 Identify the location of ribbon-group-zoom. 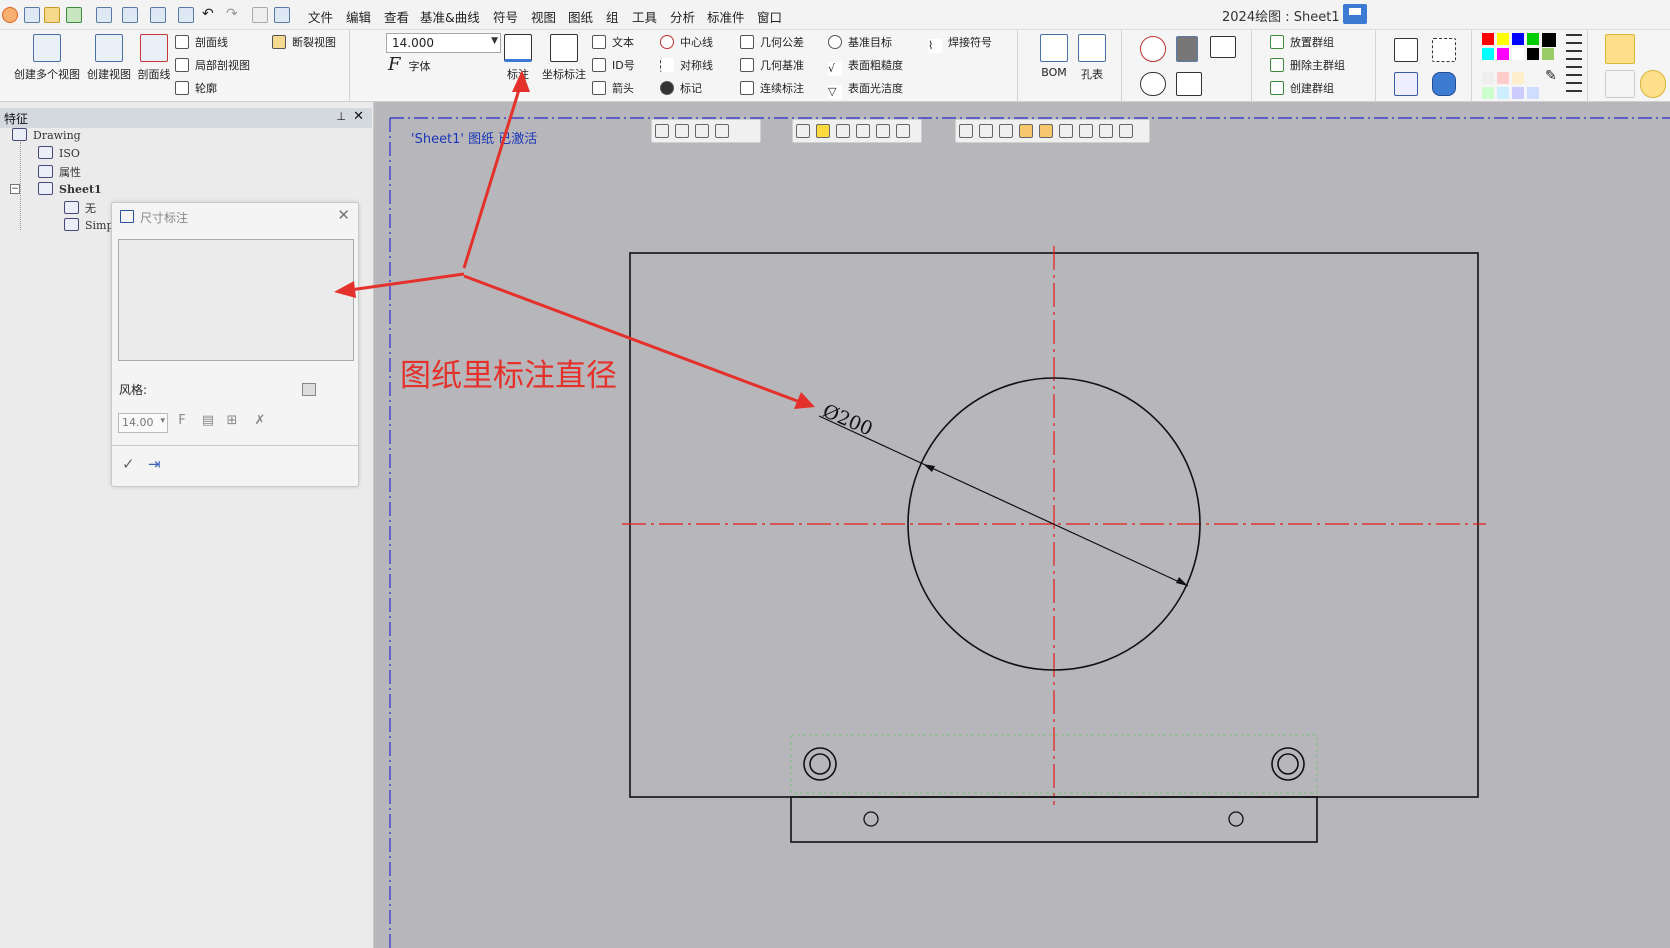
(1424, 66).